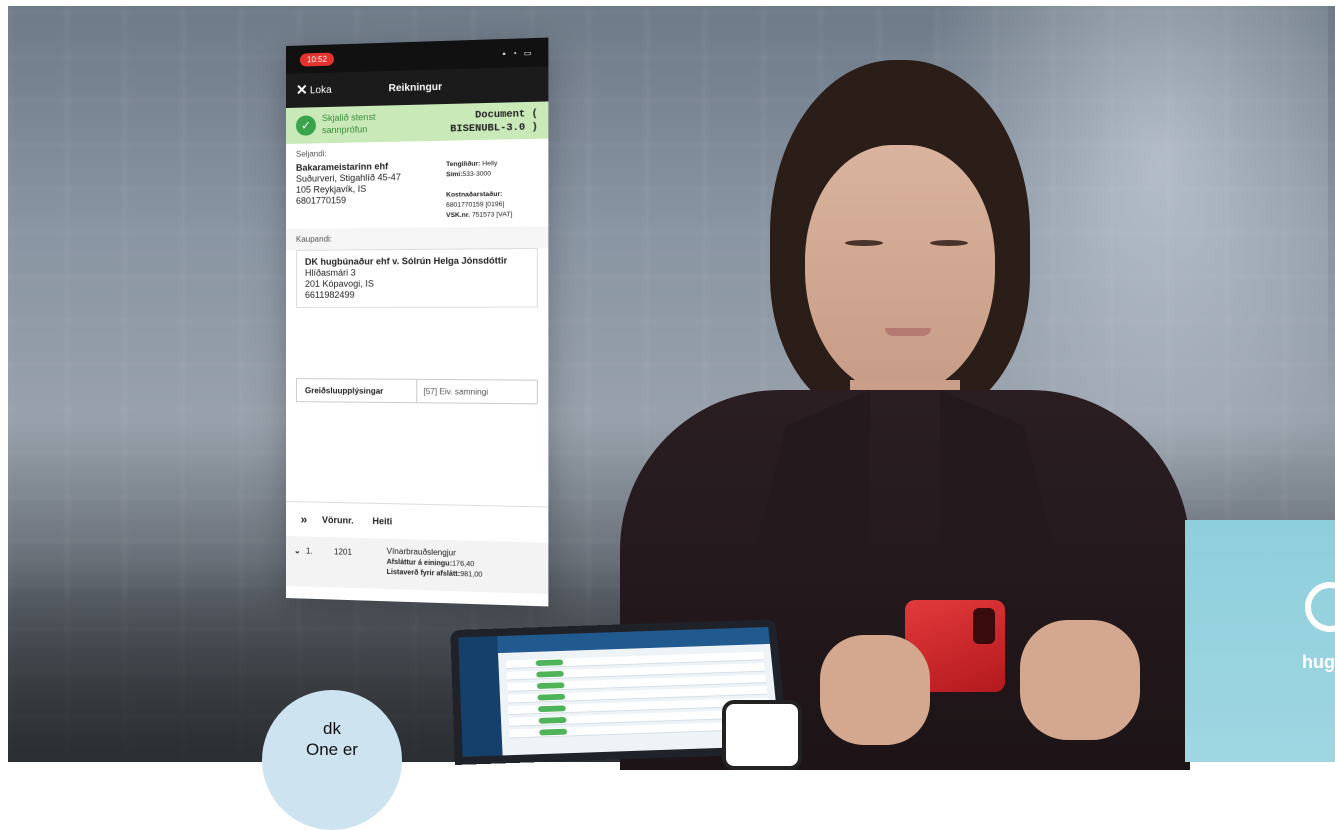 Image resolution: width=1335 pixels, height=830 pixels. I want to click on small-phone-screen, so click(762, 735).